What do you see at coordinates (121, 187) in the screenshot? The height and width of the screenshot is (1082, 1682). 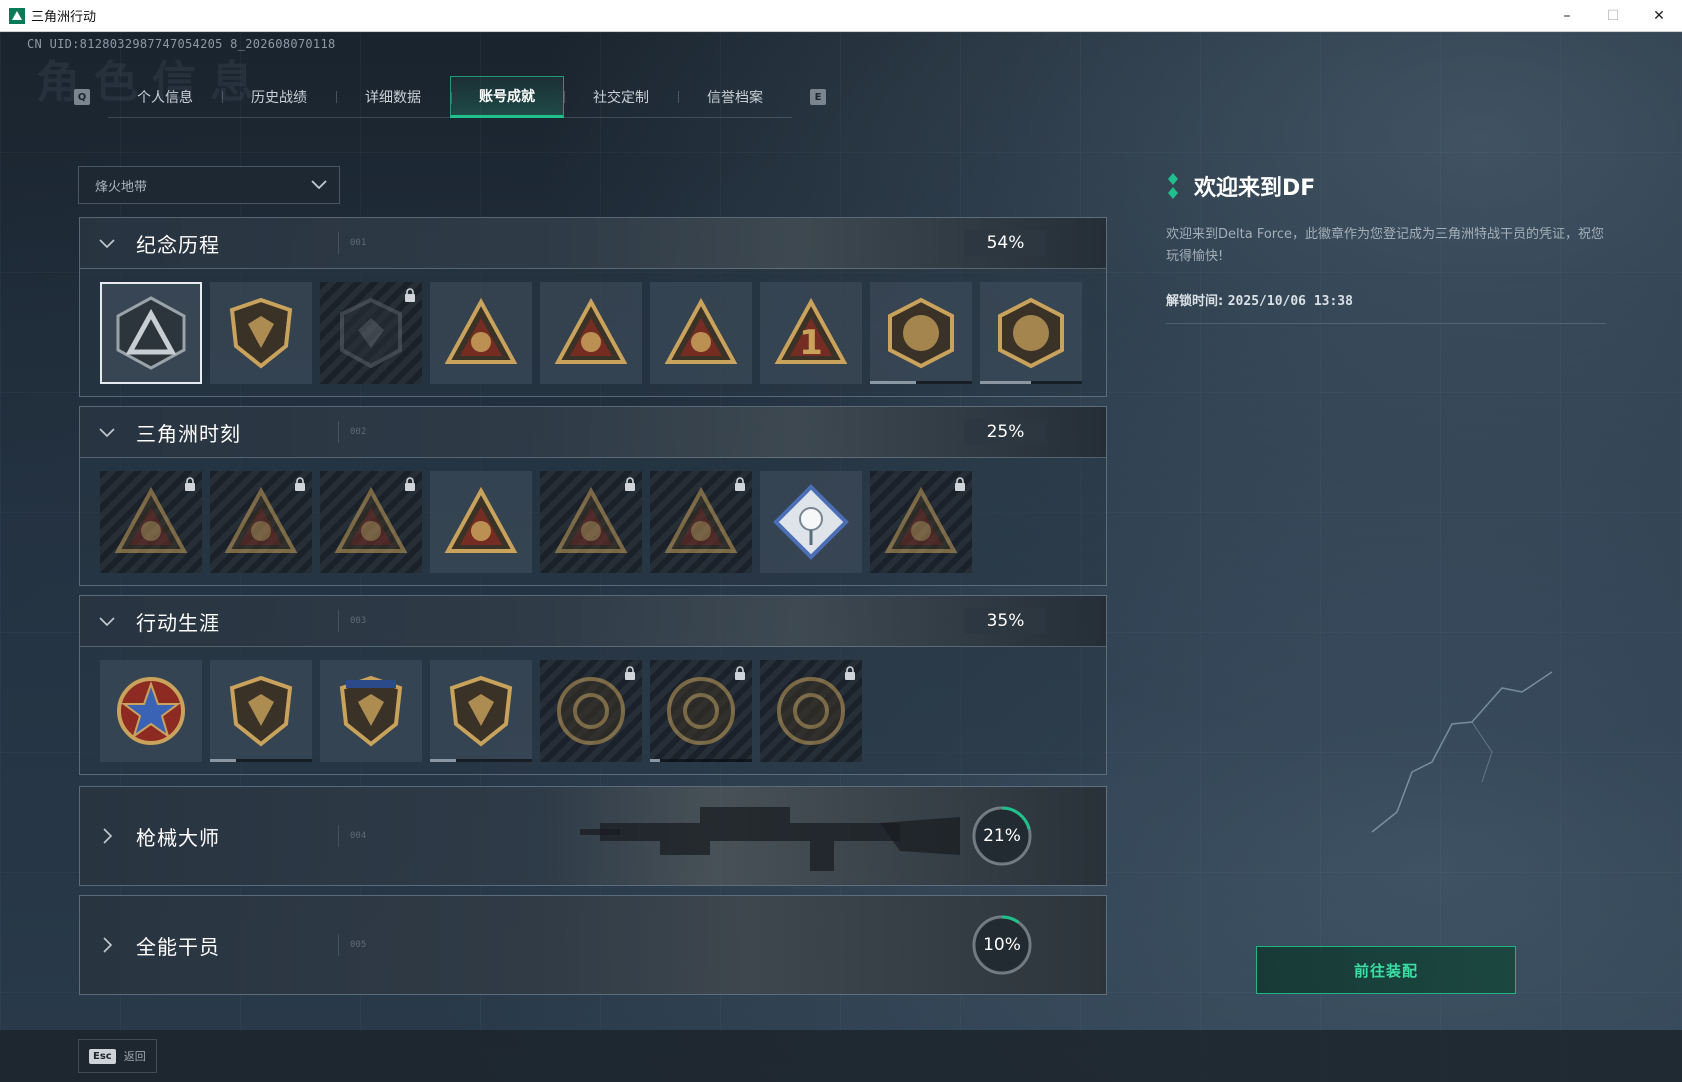 I see `mode-select-value: 烽火地带` at bounding box center [121, 187].